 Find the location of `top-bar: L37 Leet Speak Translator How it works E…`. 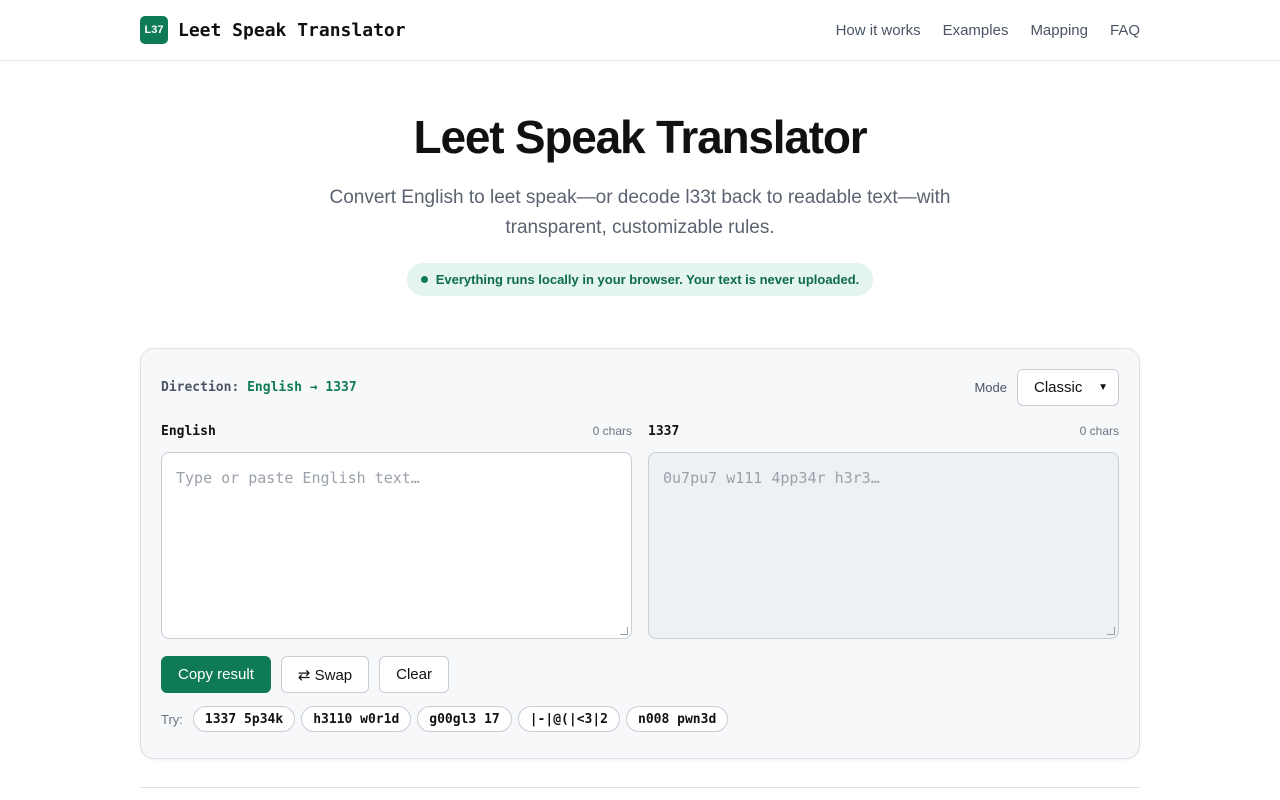

top-bar: L37 Leet Speak Translator How it works E… is located at coordinates (640, 30).